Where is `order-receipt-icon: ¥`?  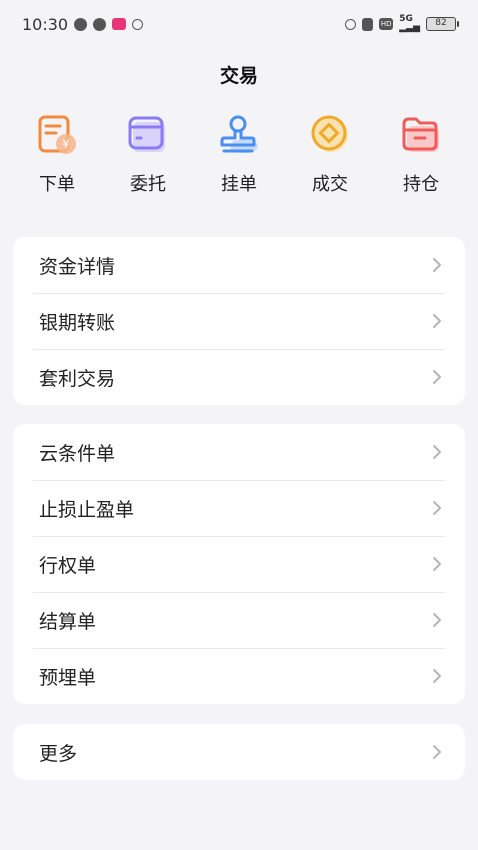 order-receipt-icon: ¥ is located at coordinates (57, 135).